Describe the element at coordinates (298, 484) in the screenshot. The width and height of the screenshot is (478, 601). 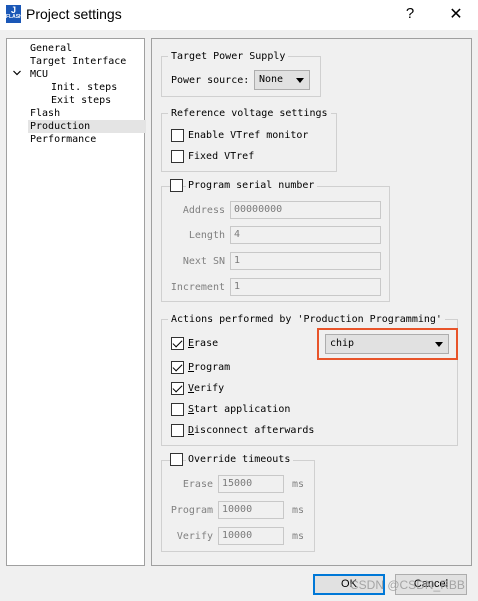
I see `erase-timeout-unit: ms` at that location.